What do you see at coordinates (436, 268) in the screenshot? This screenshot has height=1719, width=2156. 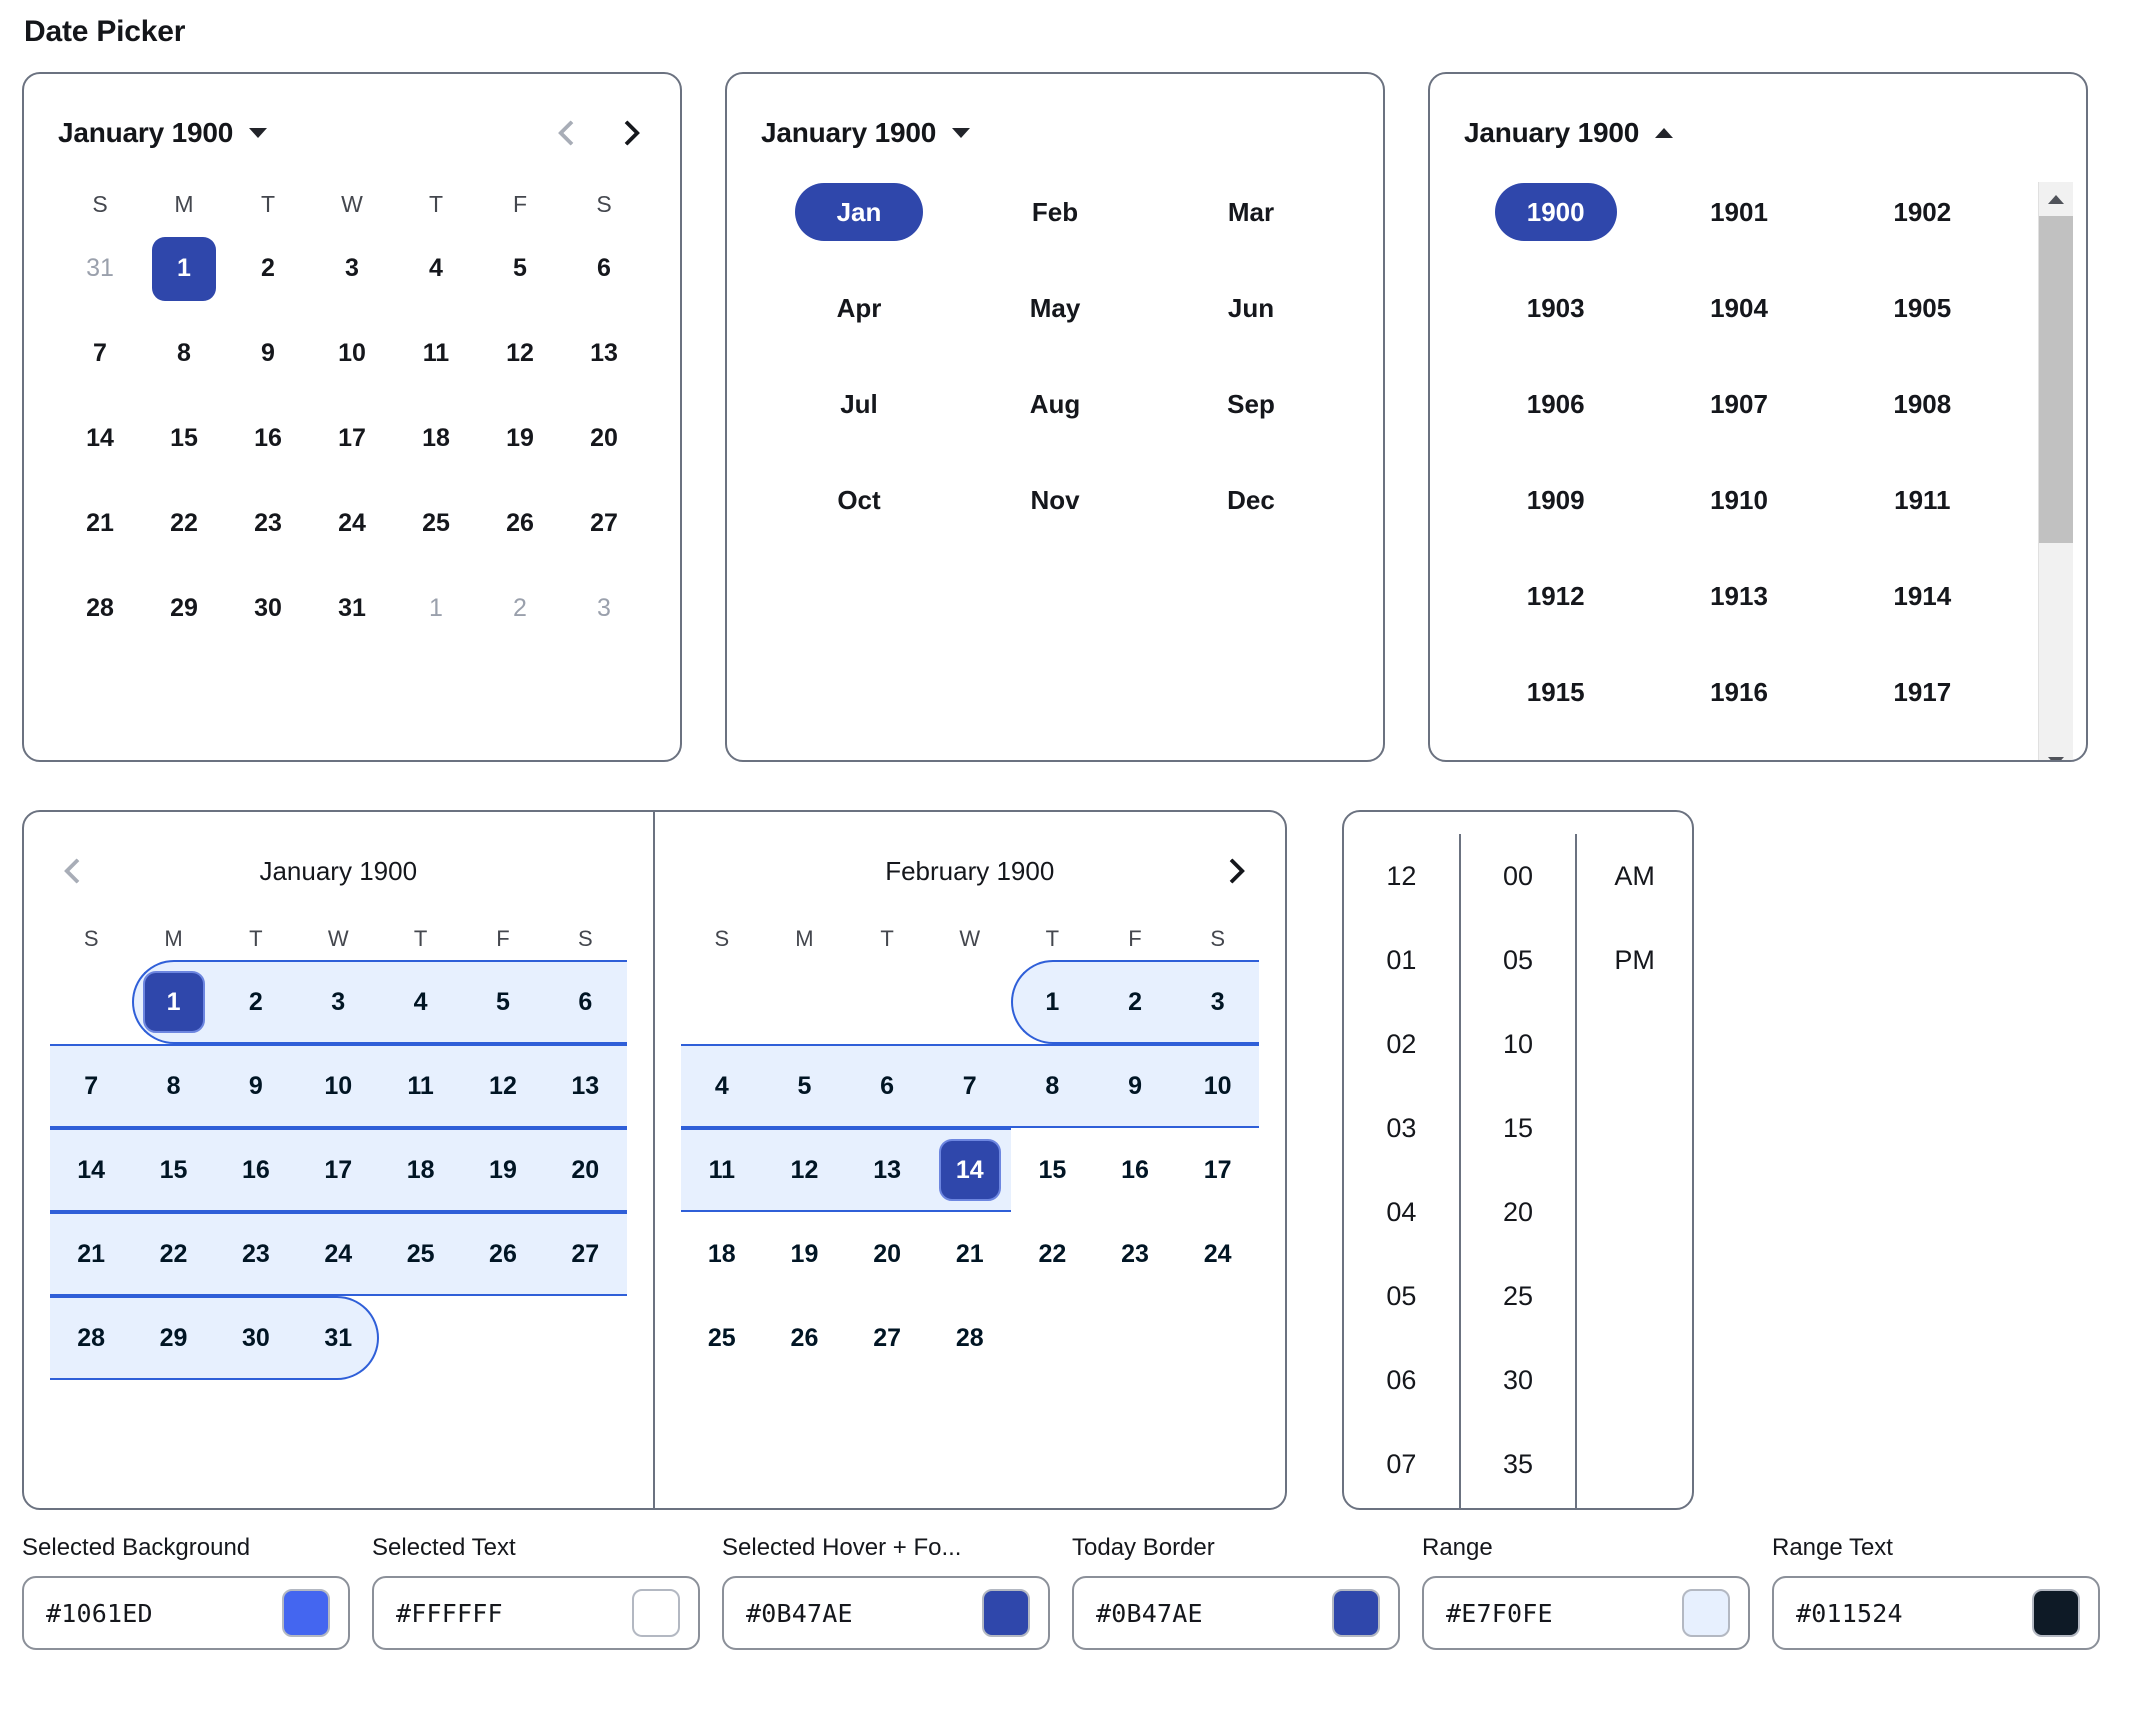 I see `day-cell: 4` at bounding box center [436, 268].